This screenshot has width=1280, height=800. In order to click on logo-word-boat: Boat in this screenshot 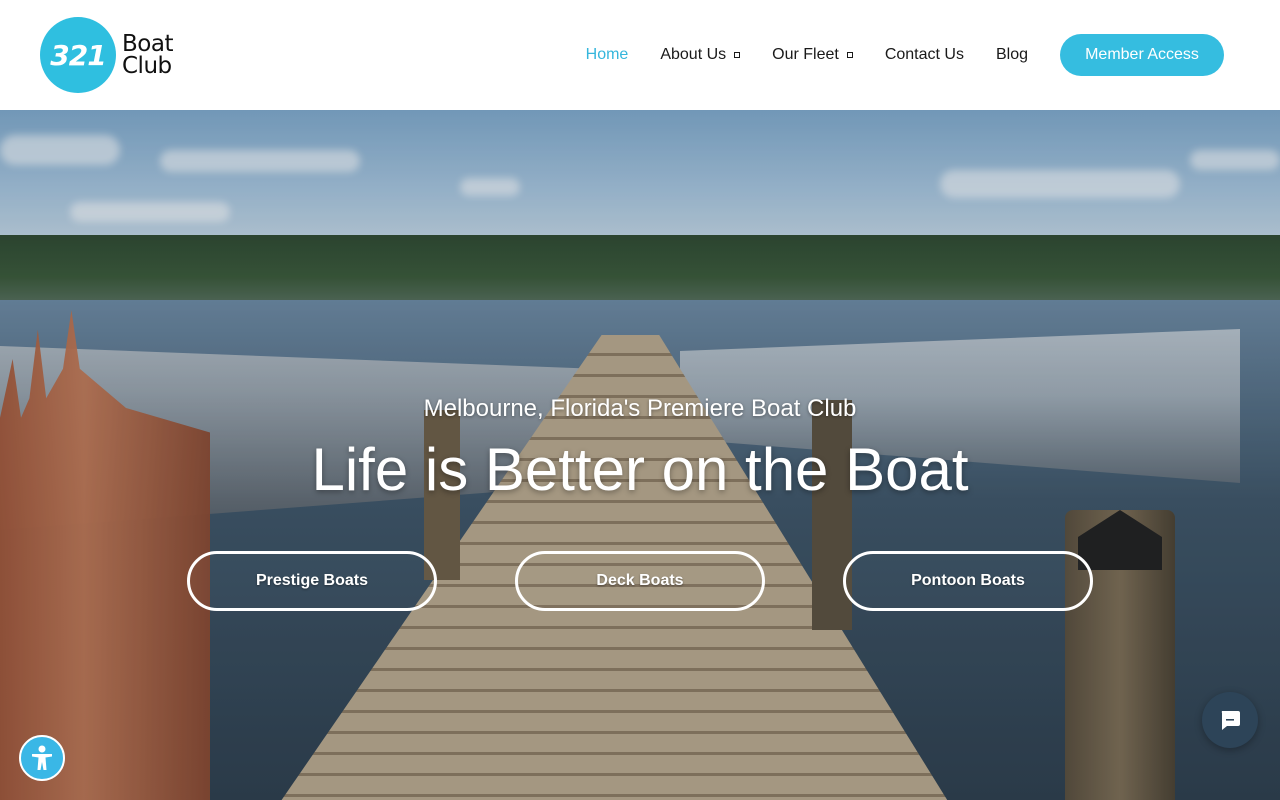, I will do `click(147, 44)`.